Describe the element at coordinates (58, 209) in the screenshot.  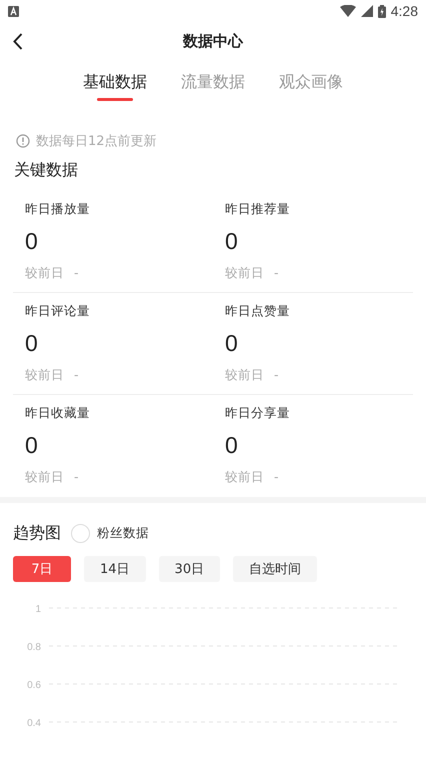
I see `metric-label: 昨日播放量` at that location.